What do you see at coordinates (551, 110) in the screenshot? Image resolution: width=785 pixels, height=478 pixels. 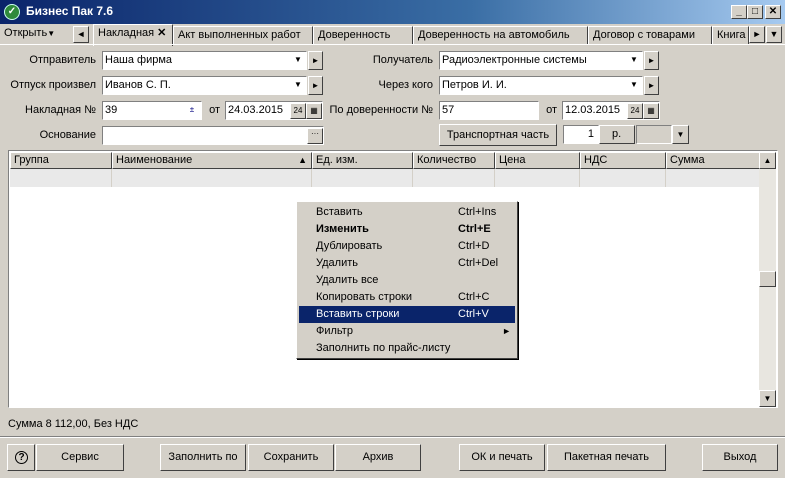 I see `poa-date-from-label: от` at bounding box center [551, 110].